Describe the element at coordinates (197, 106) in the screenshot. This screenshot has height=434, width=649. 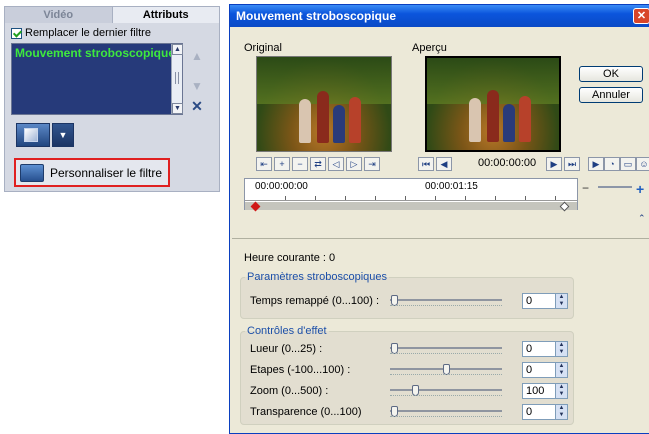
I see `delete-filter-icon: ✕` at that location.